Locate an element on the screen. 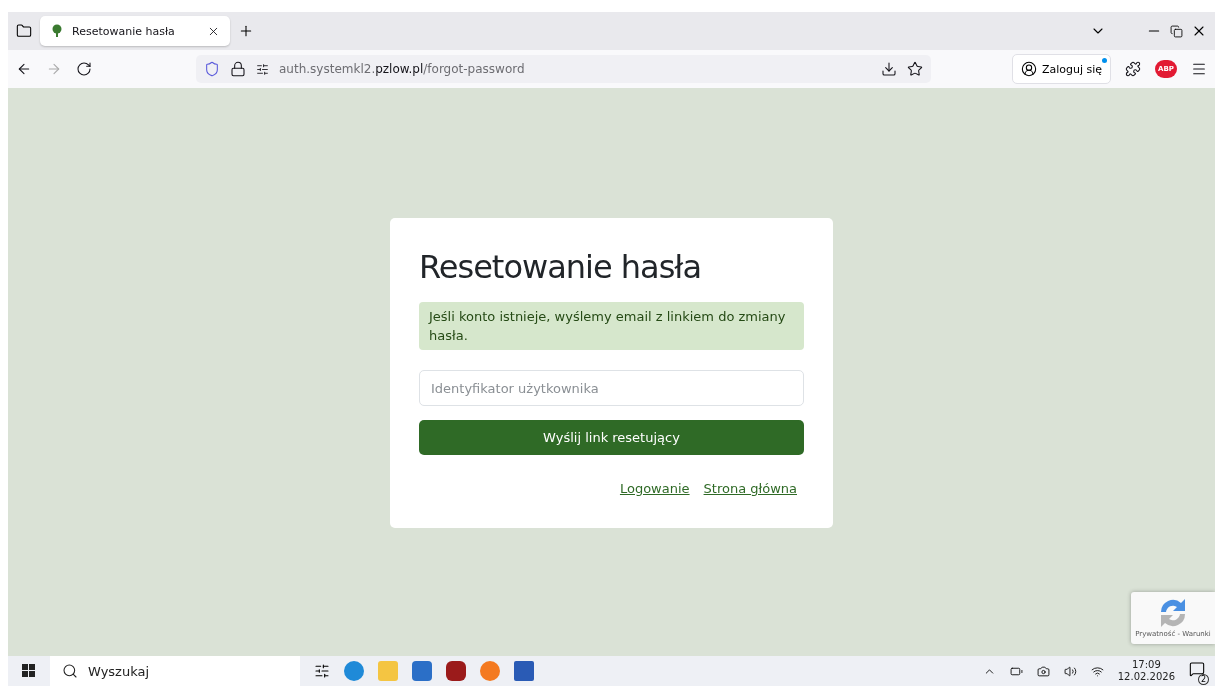  wifi-icon is located at coordinates (1097, 671).